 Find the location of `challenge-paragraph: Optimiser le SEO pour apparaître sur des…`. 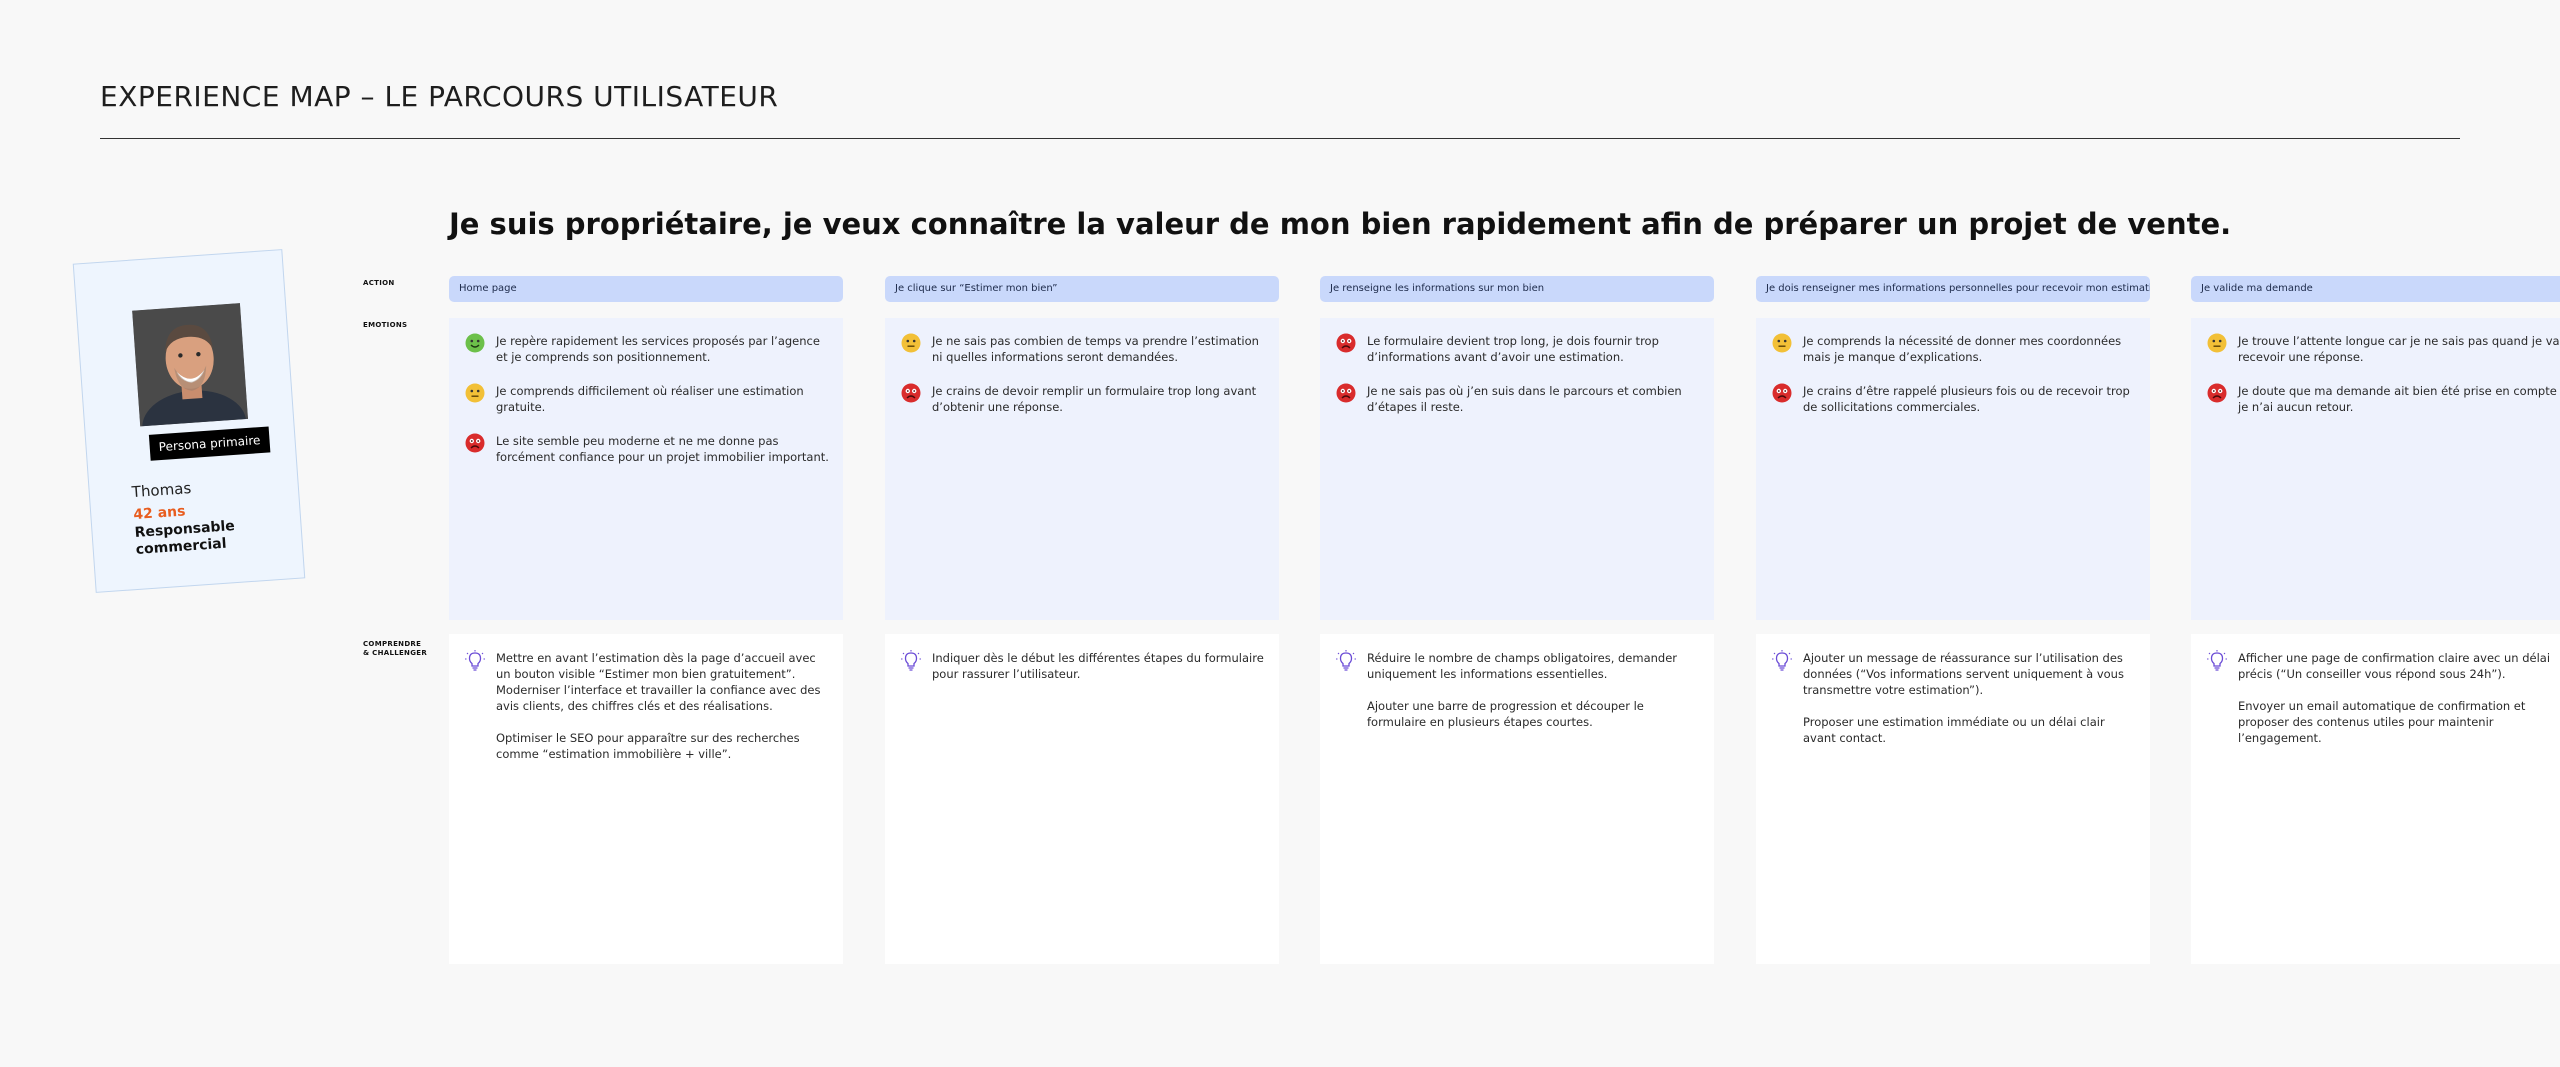

challenge-paragraph: Optimiser le SEO pour apparaître sur des… is located at coordinates (648, 746).